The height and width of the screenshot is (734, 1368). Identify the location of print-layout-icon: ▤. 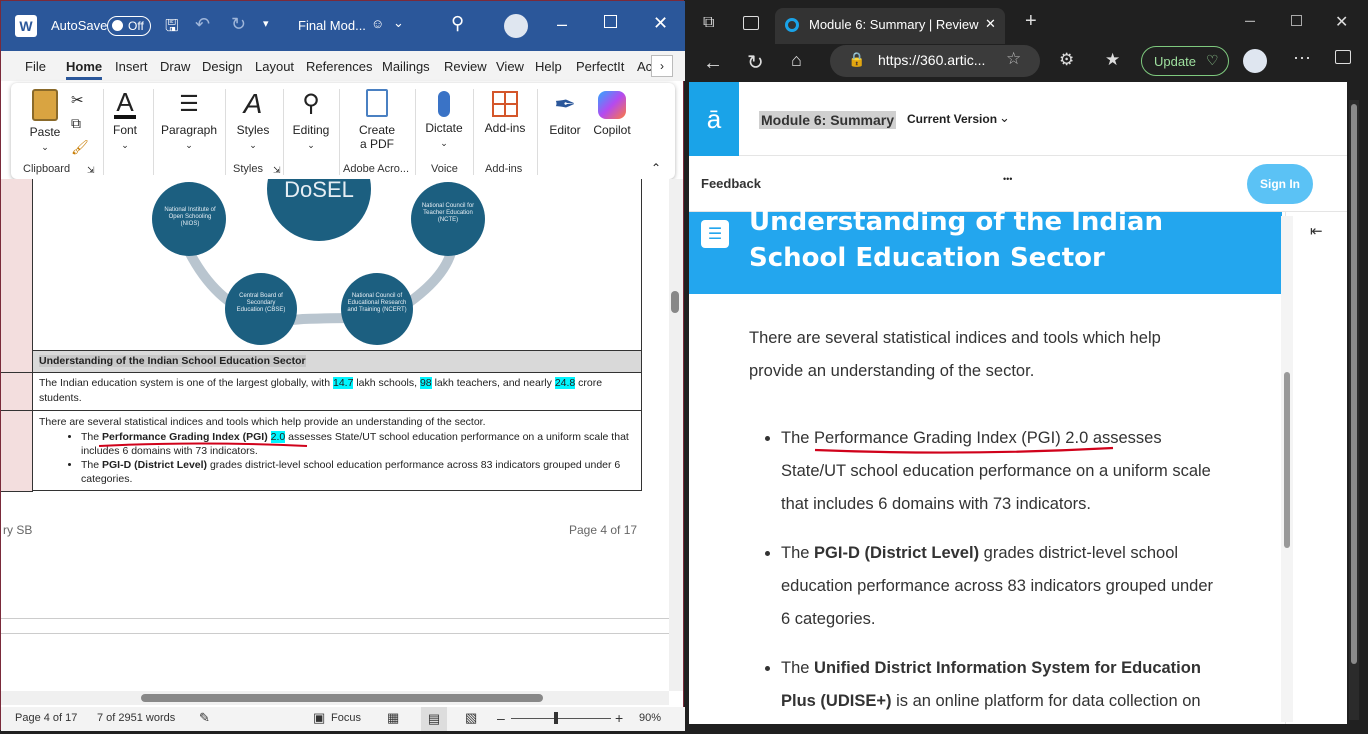
(434, 719).